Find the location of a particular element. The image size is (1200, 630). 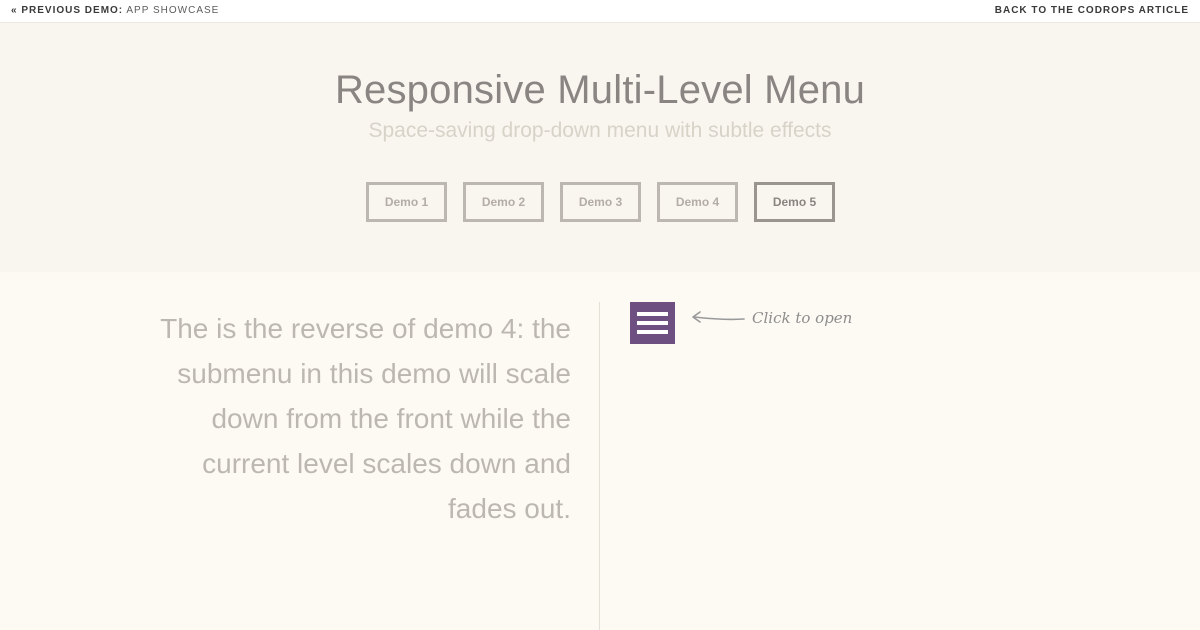

hamburger-icon is located at coordinates (652, 323).